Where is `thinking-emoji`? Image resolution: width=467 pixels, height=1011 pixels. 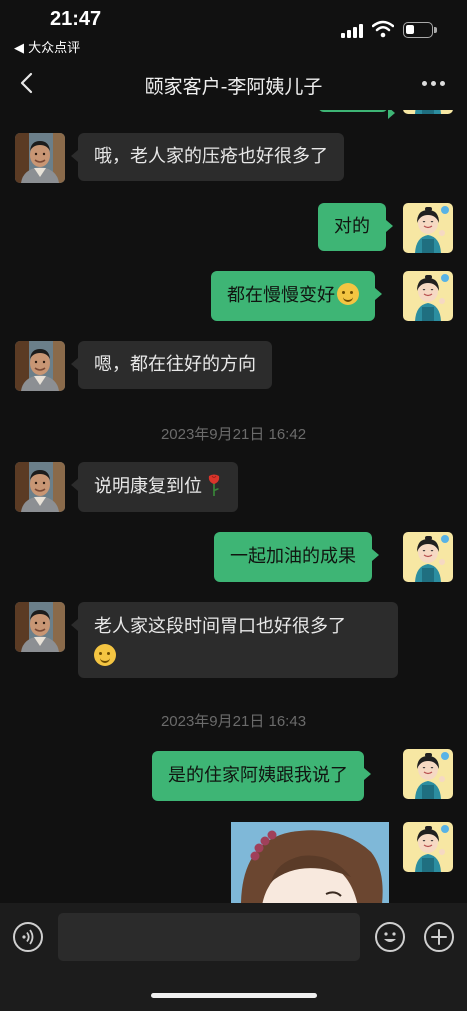 thinking-emoji is located at coordinates (105, 655).